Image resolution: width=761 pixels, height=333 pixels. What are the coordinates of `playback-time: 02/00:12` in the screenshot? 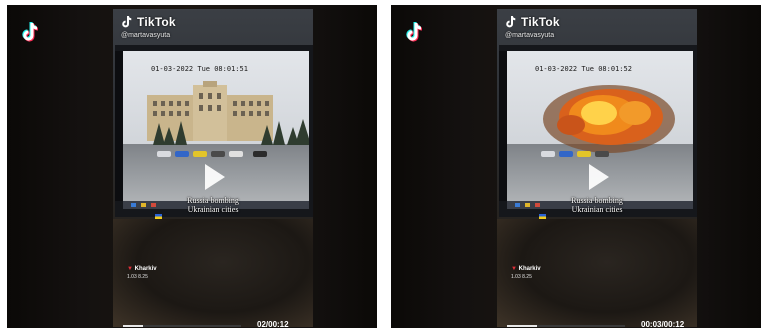 It's located at (273, 324).